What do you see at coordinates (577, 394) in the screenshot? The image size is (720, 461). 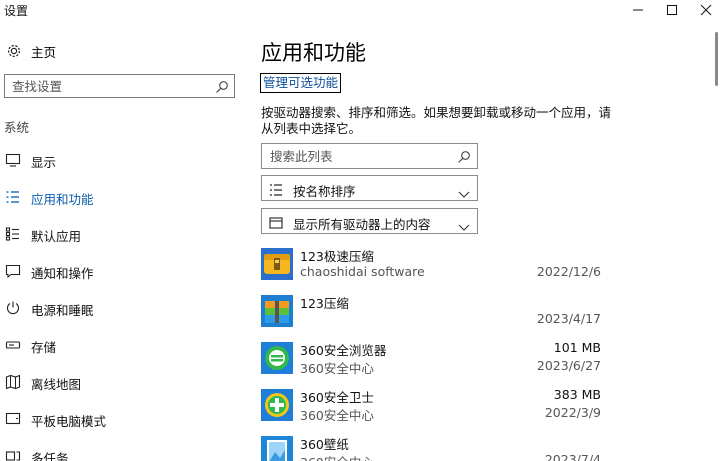 I see `app-size: 383 MB` at bounding box center [577, 394].